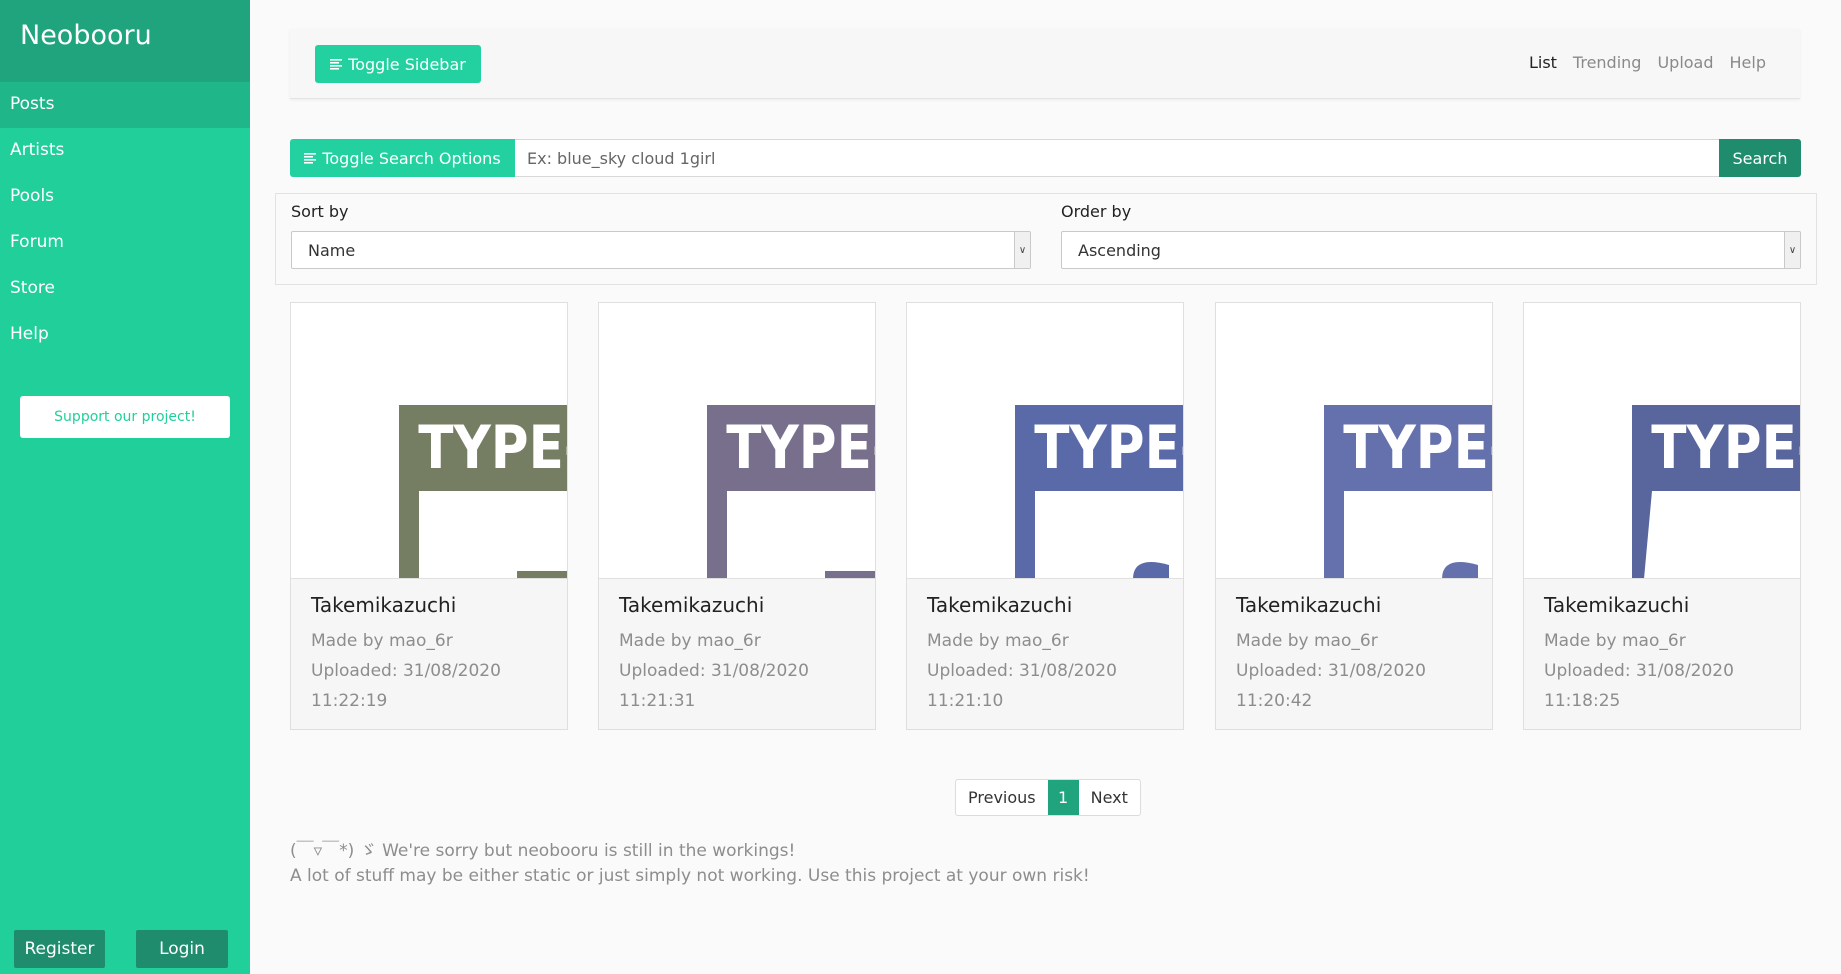  I want to click on pagination-previous: Previous, so click(1002, 797).